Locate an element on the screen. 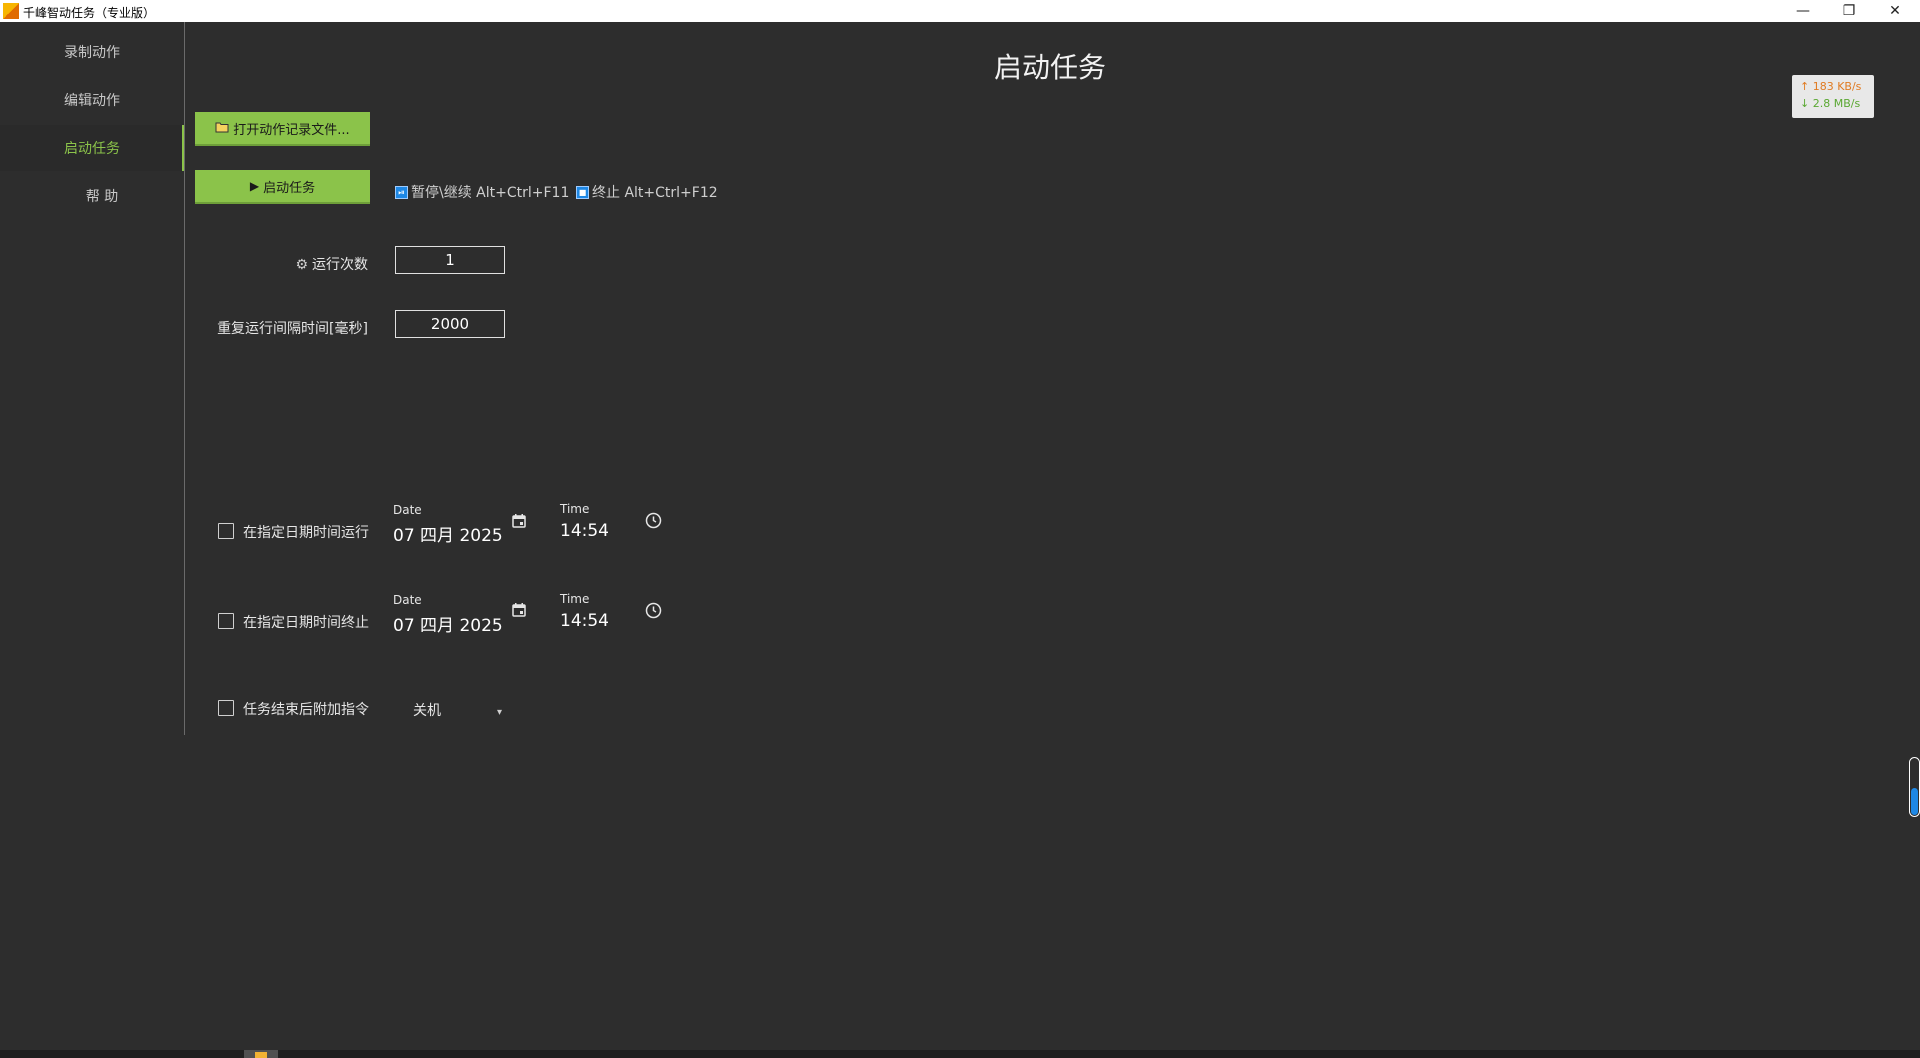 The height and width of the screenshot is (1058, 1920). sidebar-item-edit: 编辑动作 is located at coordinates (92, 100).